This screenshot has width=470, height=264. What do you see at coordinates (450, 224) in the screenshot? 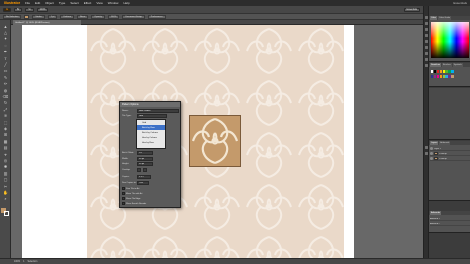
I see `artboard-row: Artboard 2` at bounding box center [450, 224].